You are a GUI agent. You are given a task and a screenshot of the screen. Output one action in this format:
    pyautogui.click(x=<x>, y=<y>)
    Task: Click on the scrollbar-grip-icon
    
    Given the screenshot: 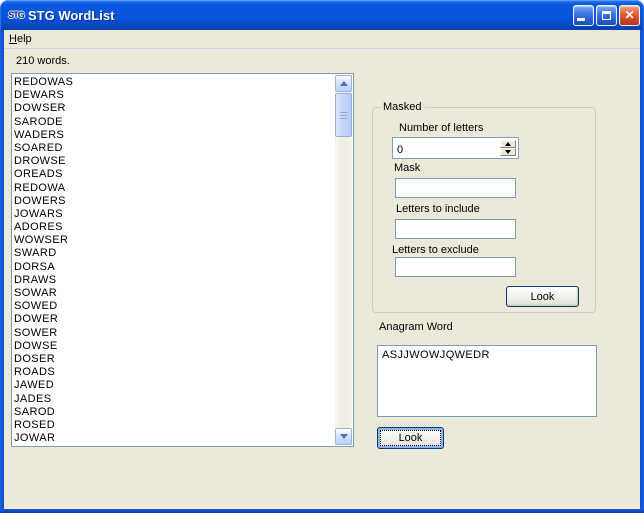 What is the action you would take?
    pyautogui.click(x=343, y=115)
    